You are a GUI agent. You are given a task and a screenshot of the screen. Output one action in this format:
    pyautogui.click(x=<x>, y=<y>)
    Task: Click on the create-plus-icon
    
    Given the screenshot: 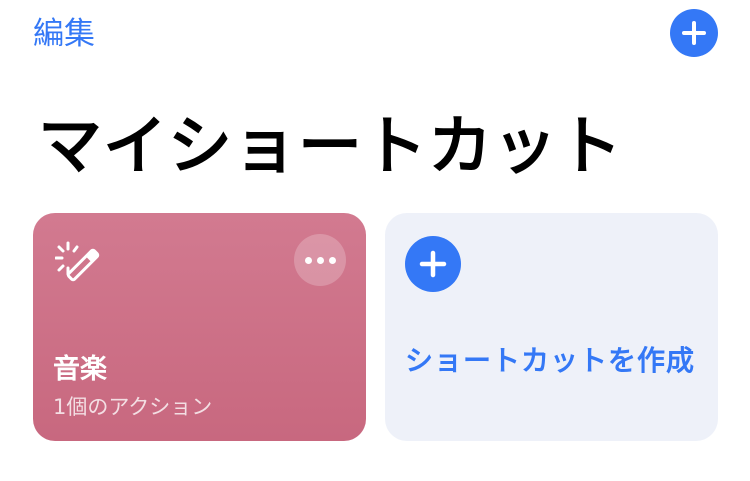 What is the action you would take?
    pyautogui.click(x=433, y=264)
    